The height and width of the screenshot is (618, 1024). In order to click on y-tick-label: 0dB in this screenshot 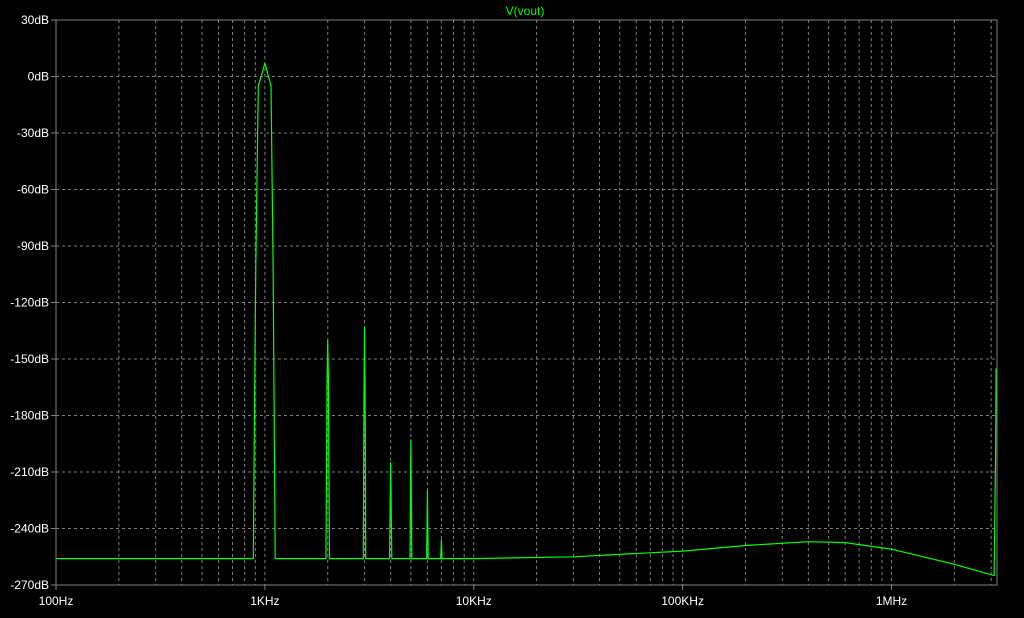, I will do `click(38, 77)`.